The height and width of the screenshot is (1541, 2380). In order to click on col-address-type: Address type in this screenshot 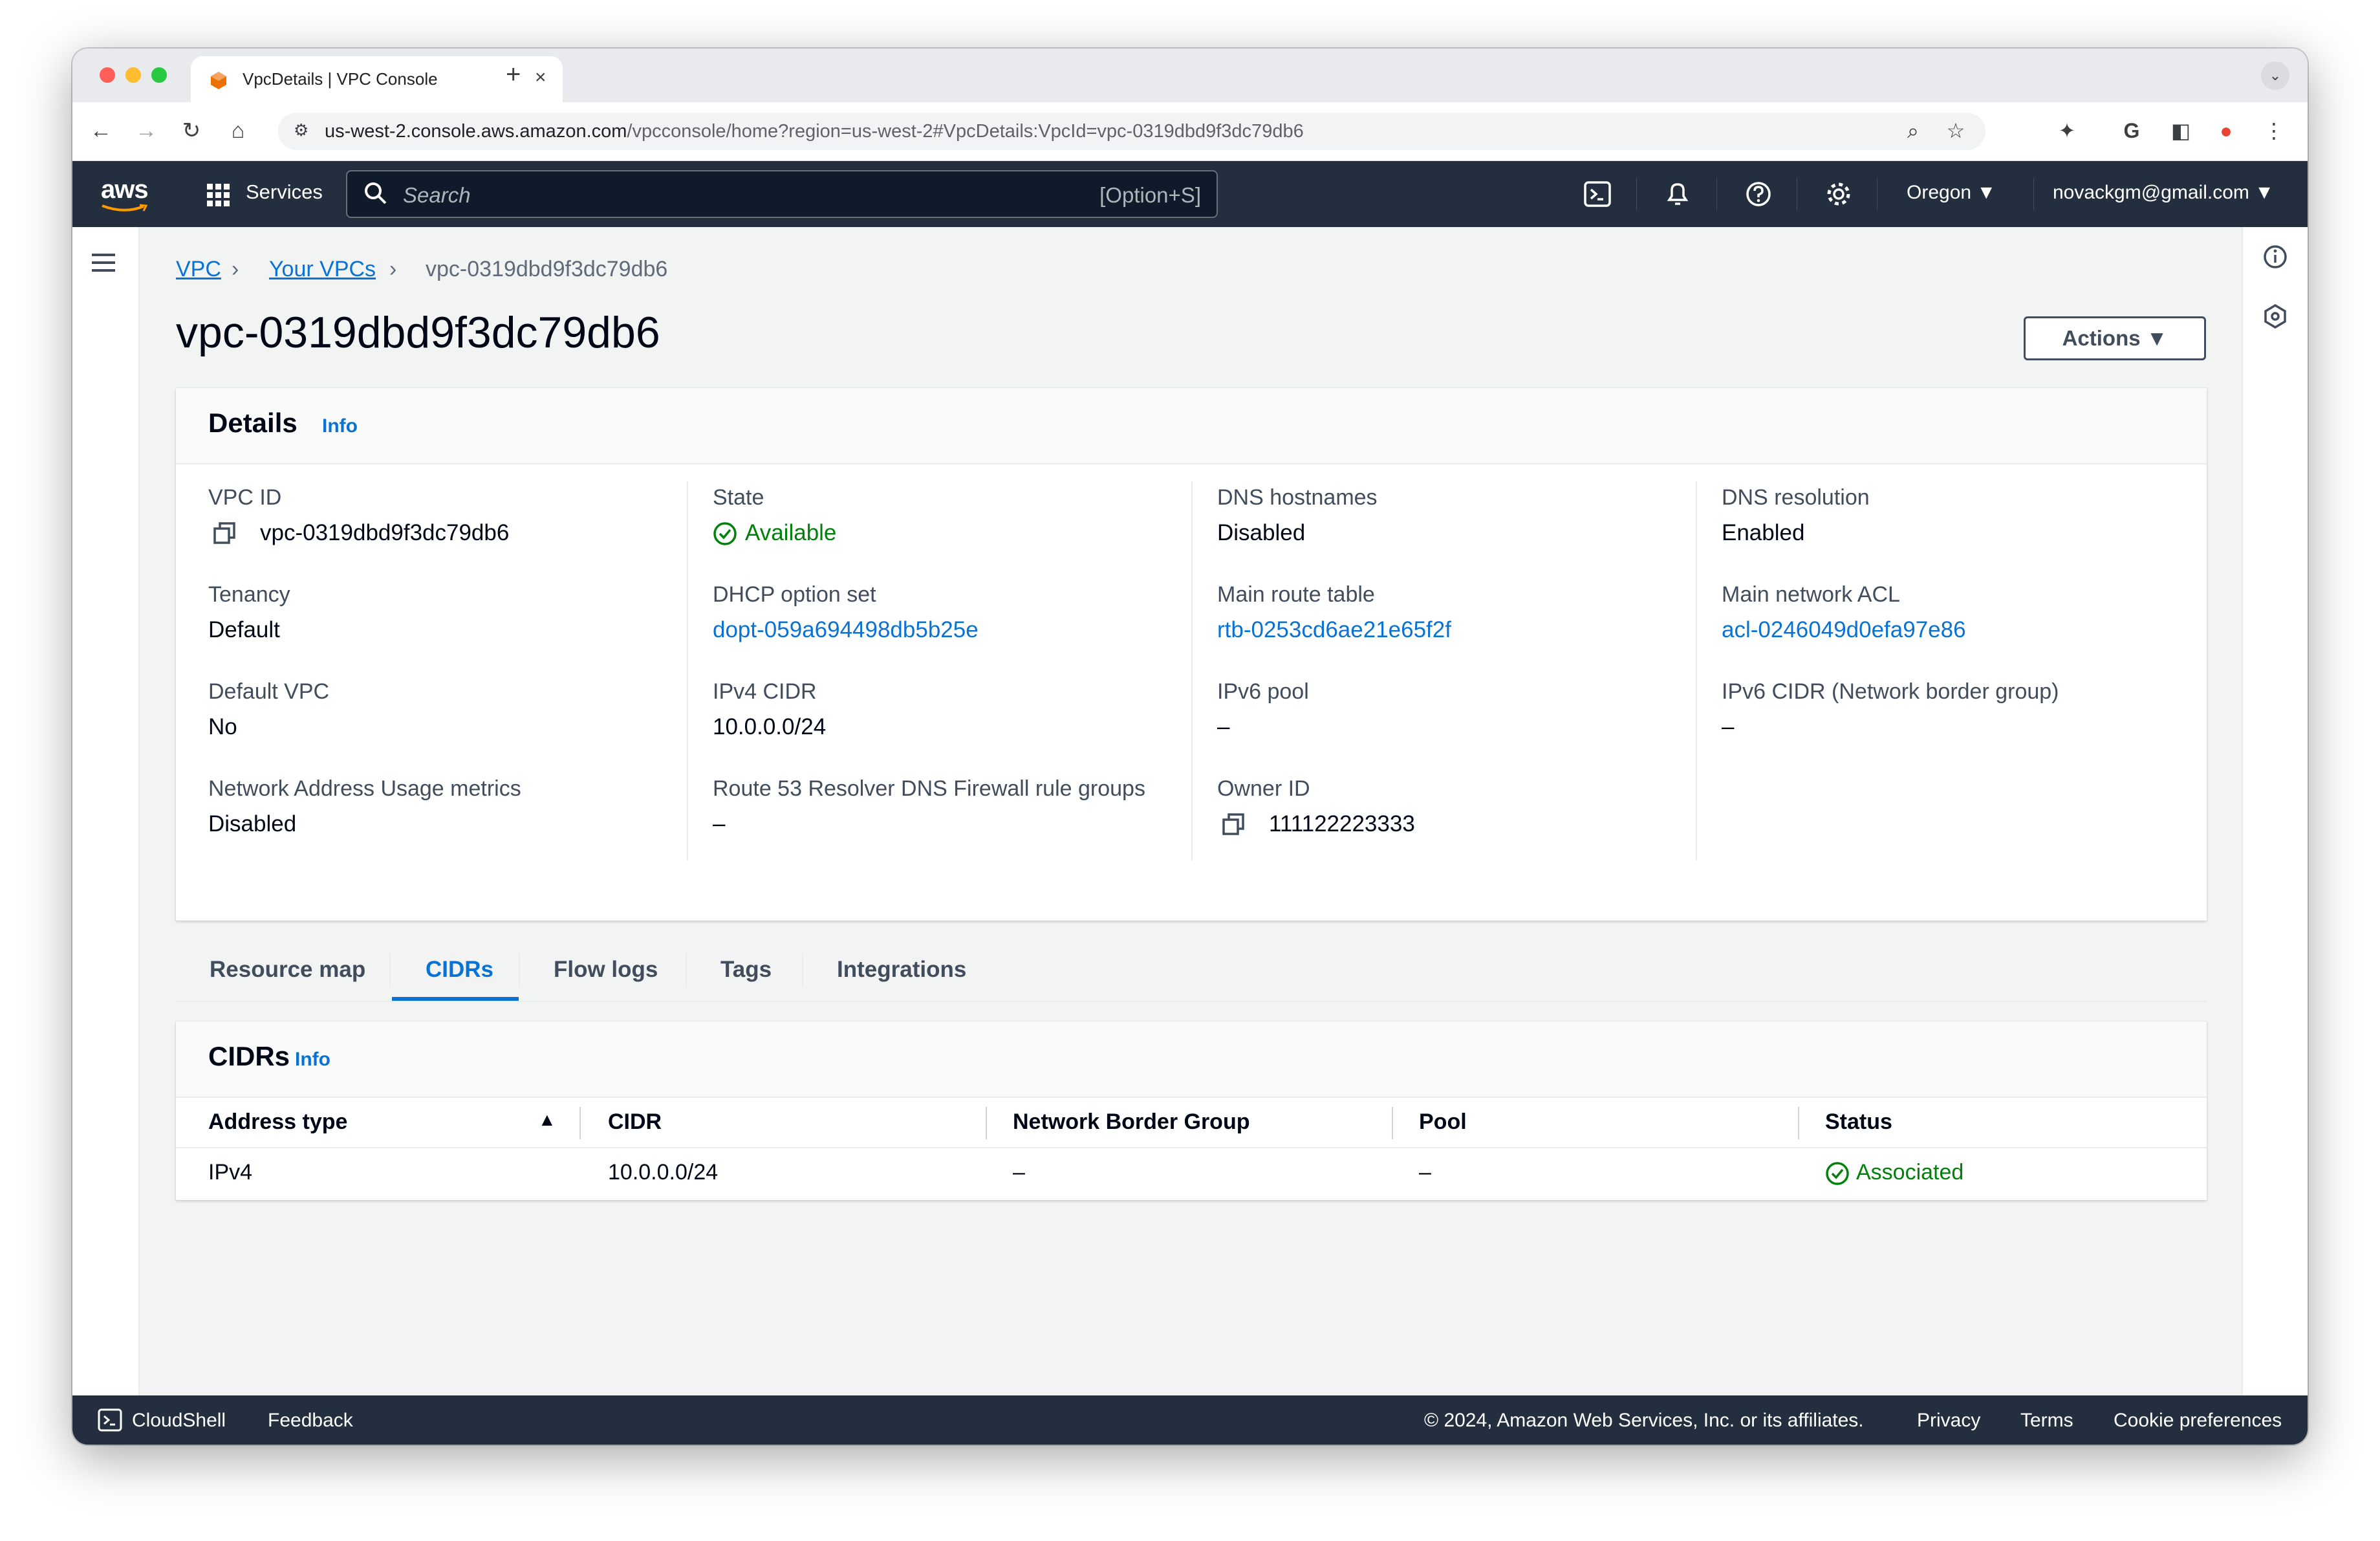, I will do `click(277, 1122)`.